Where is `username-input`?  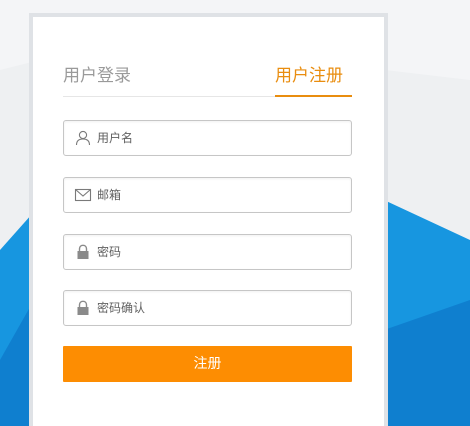 username-input is located at coordinates (219, 138).